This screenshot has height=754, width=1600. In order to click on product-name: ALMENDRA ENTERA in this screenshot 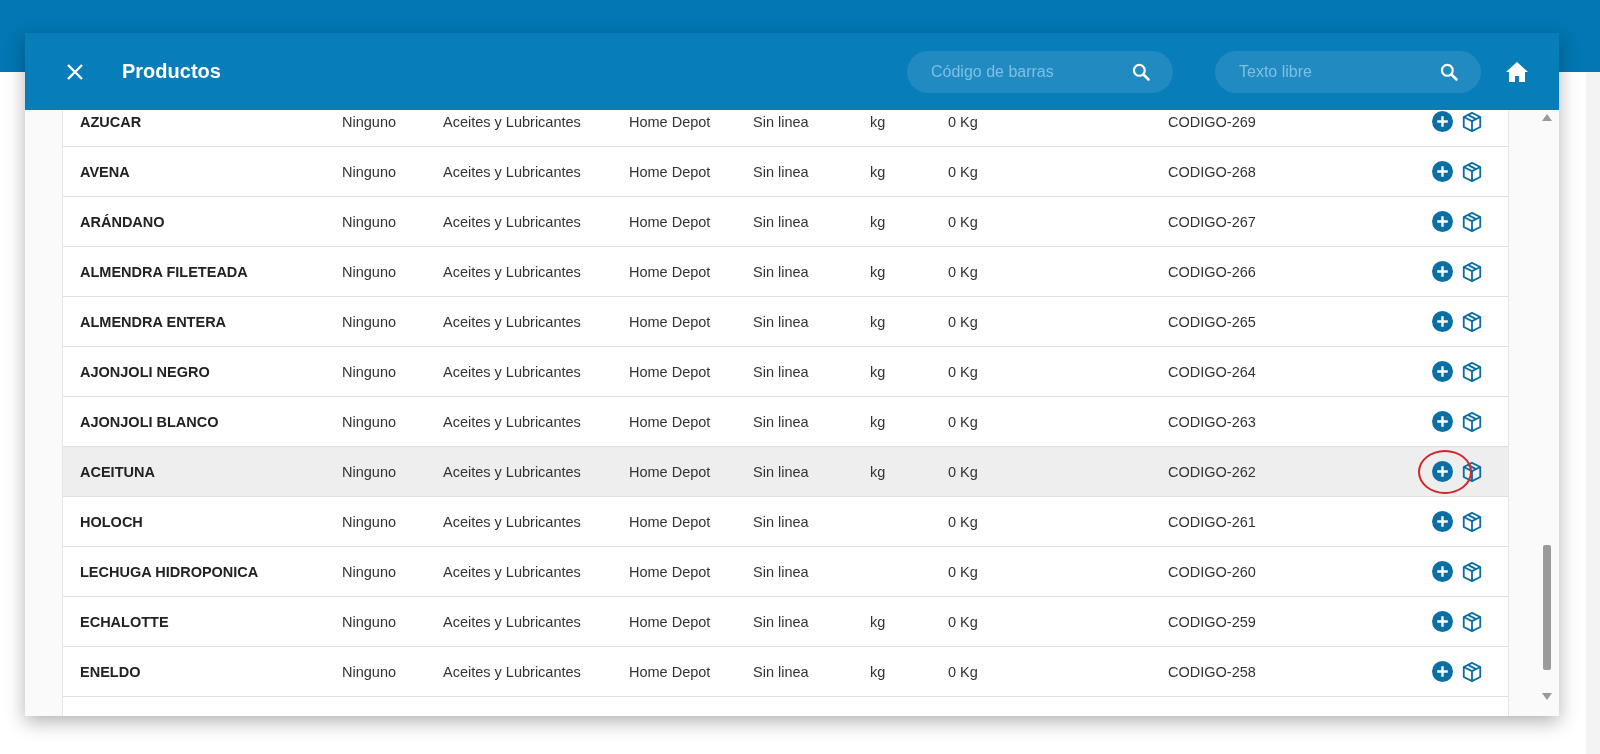, I will do `click(154, 321)`.